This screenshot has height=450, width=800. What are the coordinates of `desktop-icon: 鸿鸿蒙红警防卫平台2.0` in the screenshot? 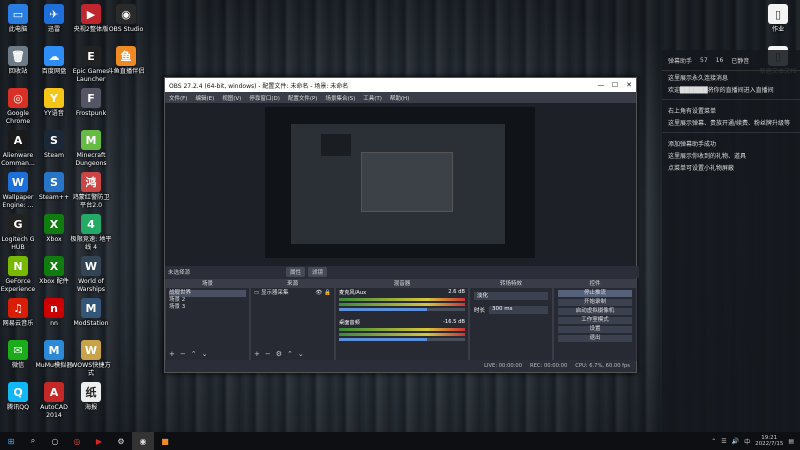 It's located at (91, 190).